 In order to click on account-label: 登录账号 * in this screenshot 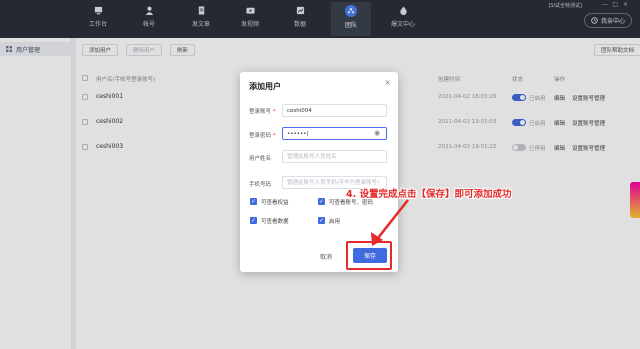, I will do `click(262, 112)`.